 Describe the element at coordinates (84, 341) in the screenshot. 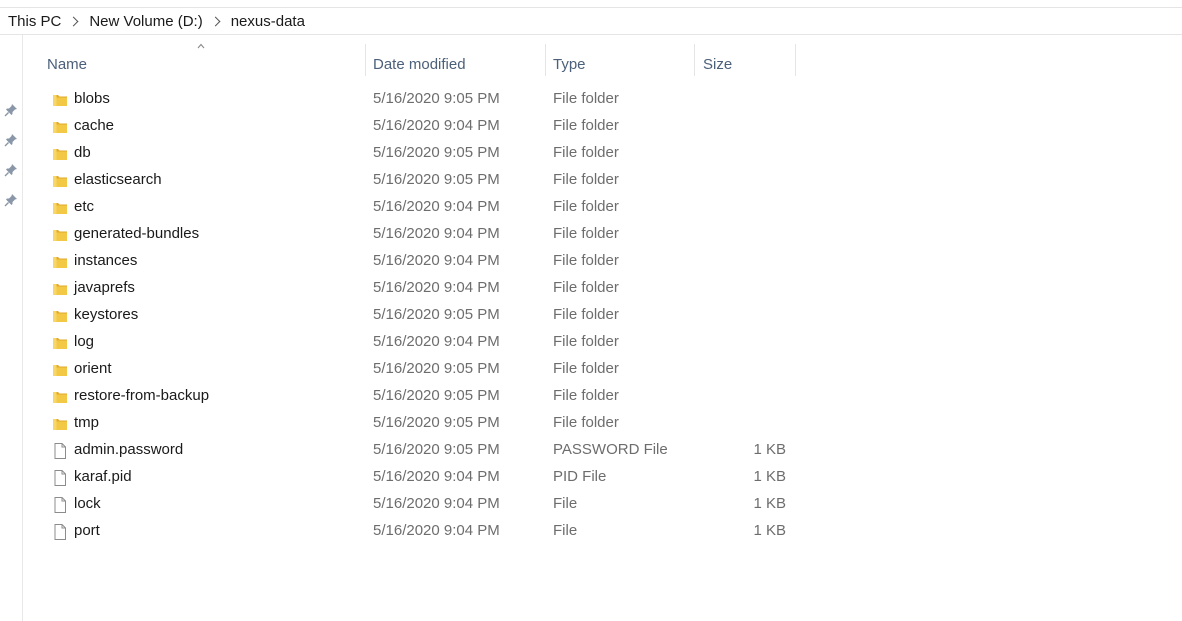

I see `file-name: log` at that location.